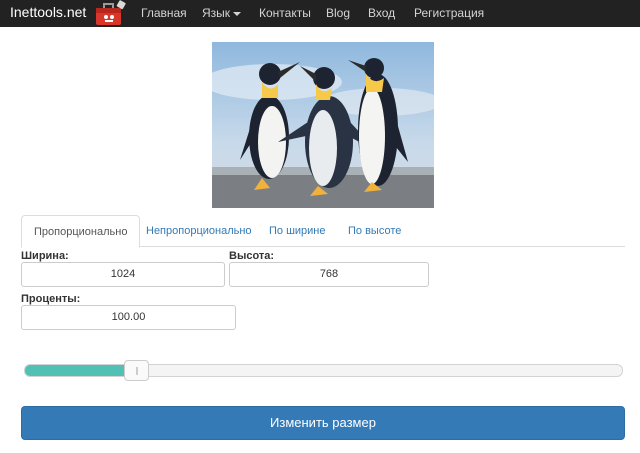 The width and height of the screenshot is (640, 453). I want to click on nav-item-language: Язык, so click(222, 13).